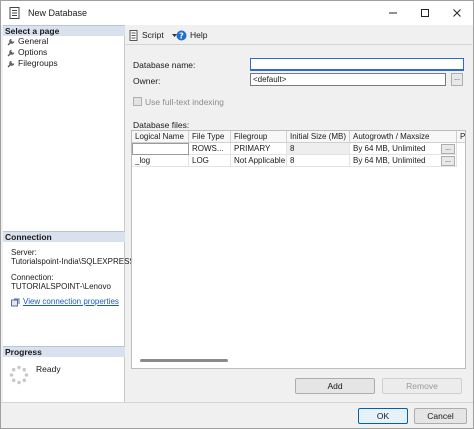  What do you see at coordinates (73, 261) in the screenshot?
I see `server-value: Tutorialspoint-India\SQLEXPRESS` at bounding box center [73, 261].